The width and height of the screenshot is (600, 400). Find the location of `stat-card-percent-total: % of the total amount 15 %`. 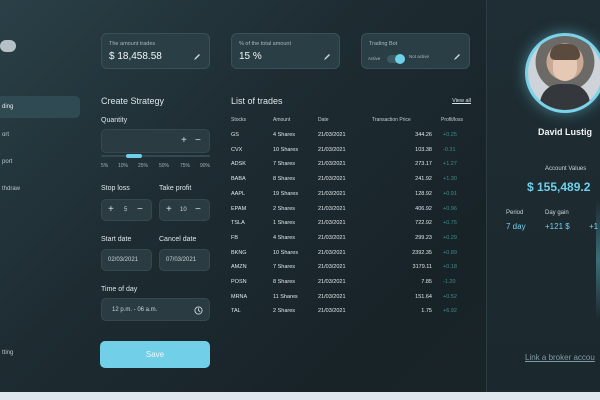

stat-card-percent-total: % of the total amount 15 % is located at coordinates (285, 51).